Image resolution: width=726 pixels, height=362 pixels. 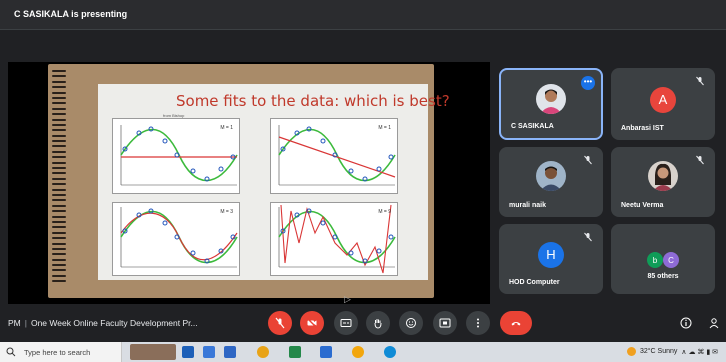 What do you see at coordinates (527, 205) in the screenshot?
I see `participant-name: murali naik` at bounding box center [527, 205].